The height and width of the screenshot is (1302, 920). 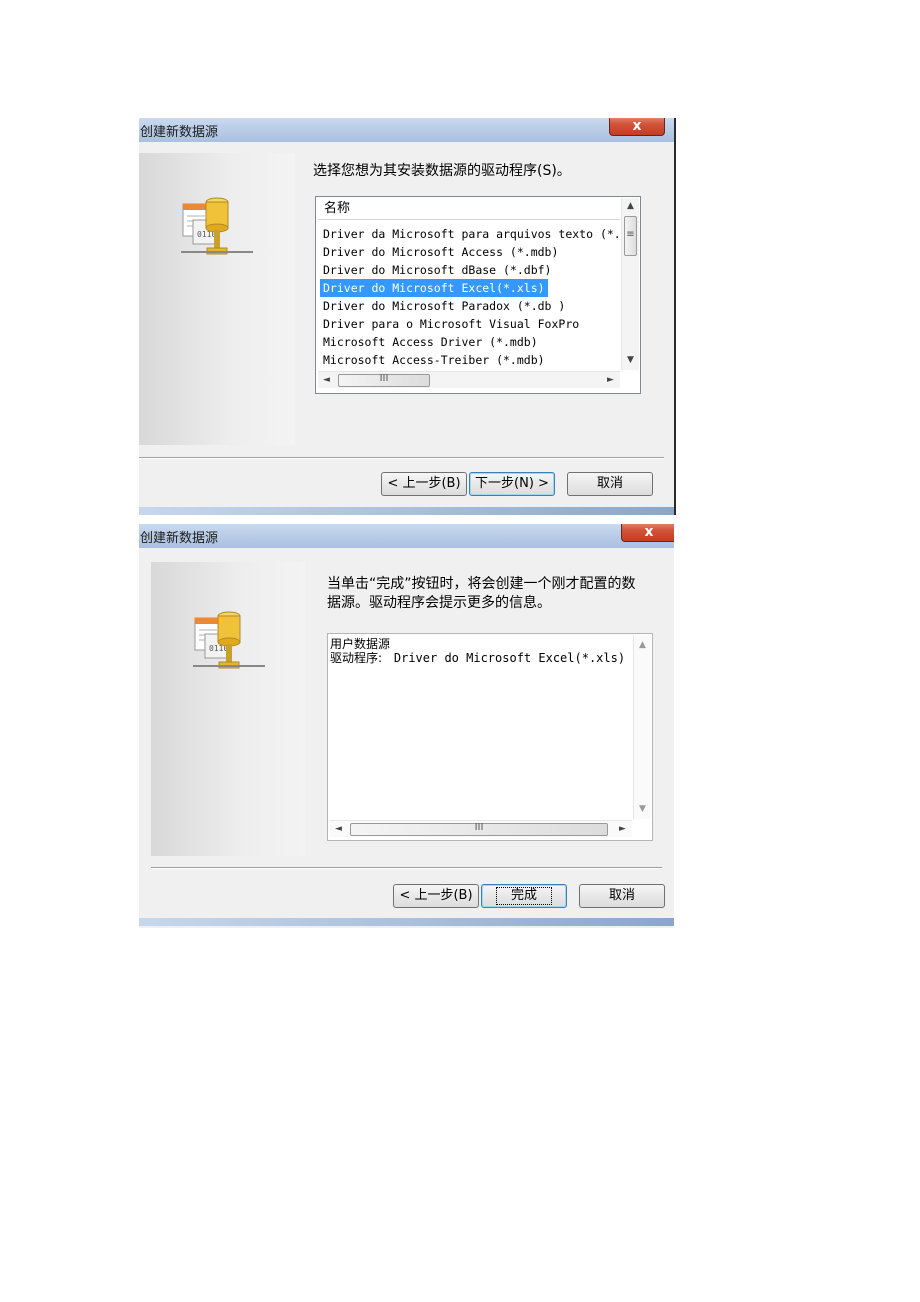 I want to click on finish-prompt-line1: 当单击“完成”按钮时，将会创建一个刚才配置的数, so click(x=481, y=584).